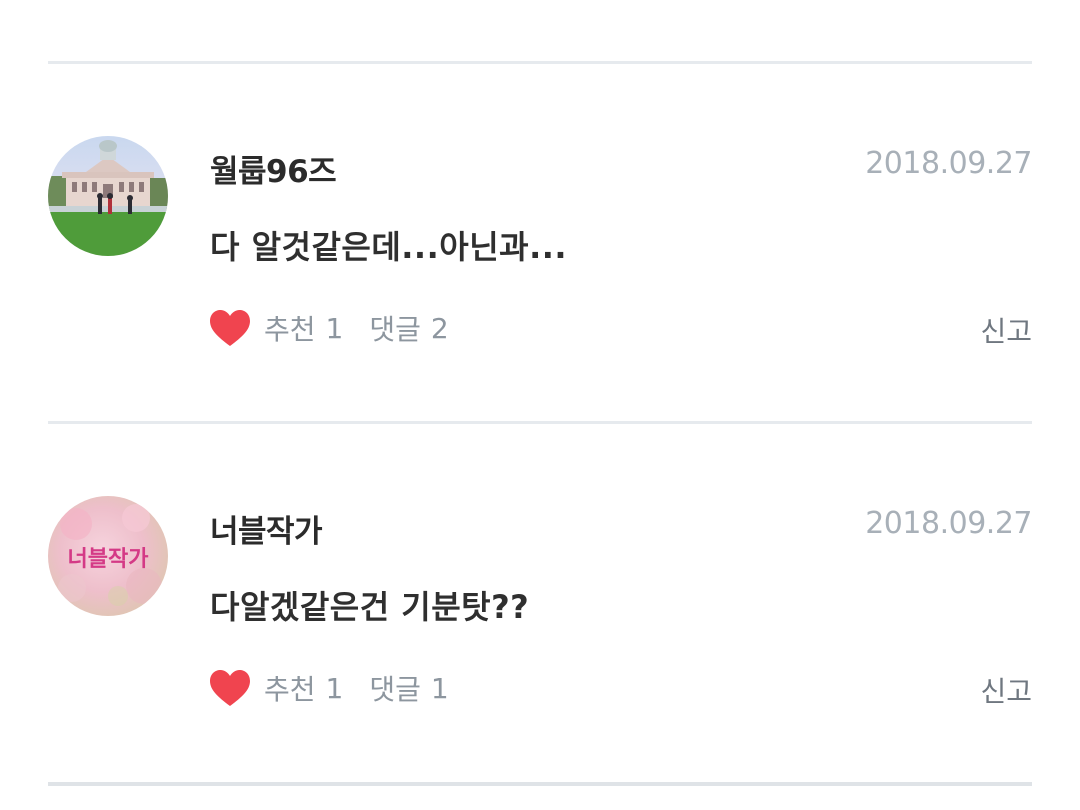  I want to click on avatar-photo-building-icon, so click(108, 196).